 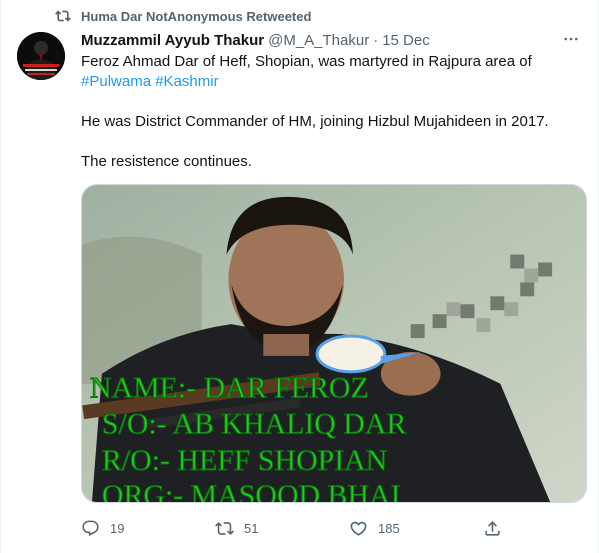 What do you see at coordinates (251, 528) in the screenshot?
I see `retweet-count: 51` at bounding box center [251, 528].